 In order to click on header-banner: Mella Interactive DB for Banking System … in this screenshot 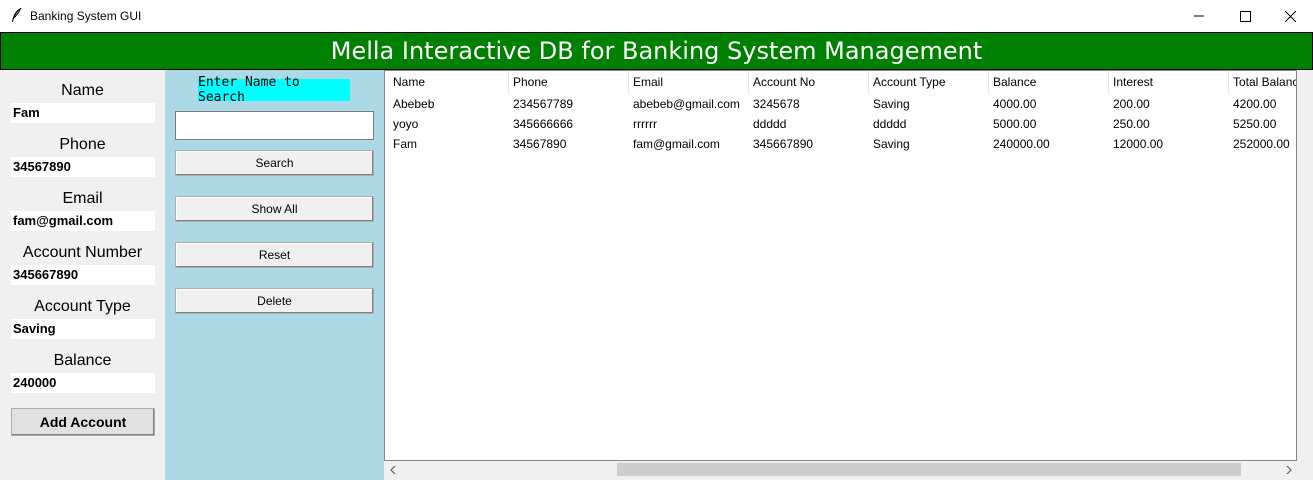, I will do `click(656, 51)`.